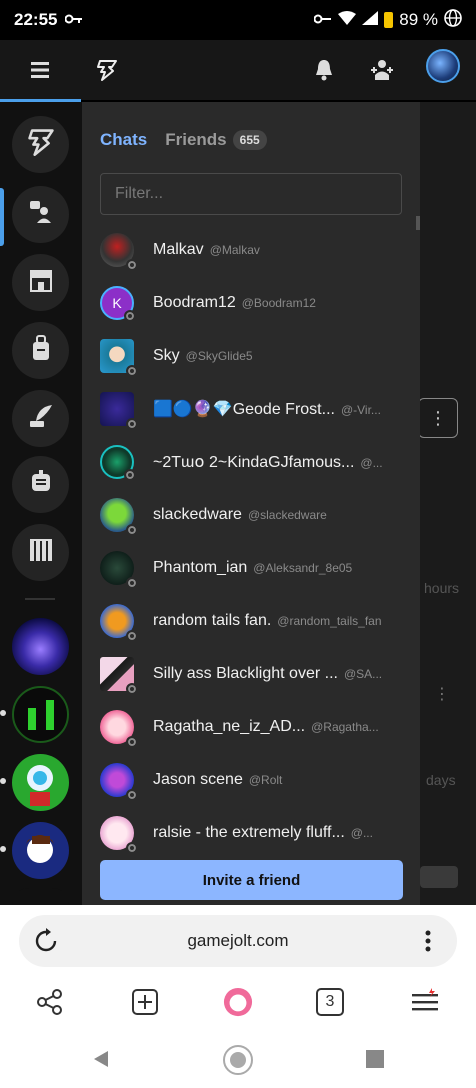 This screenshot has height=1088, width=476. What do you see at coordinates (251, 194) in the screenshot?
I see `filter-input` at bounding box center [251, 194].